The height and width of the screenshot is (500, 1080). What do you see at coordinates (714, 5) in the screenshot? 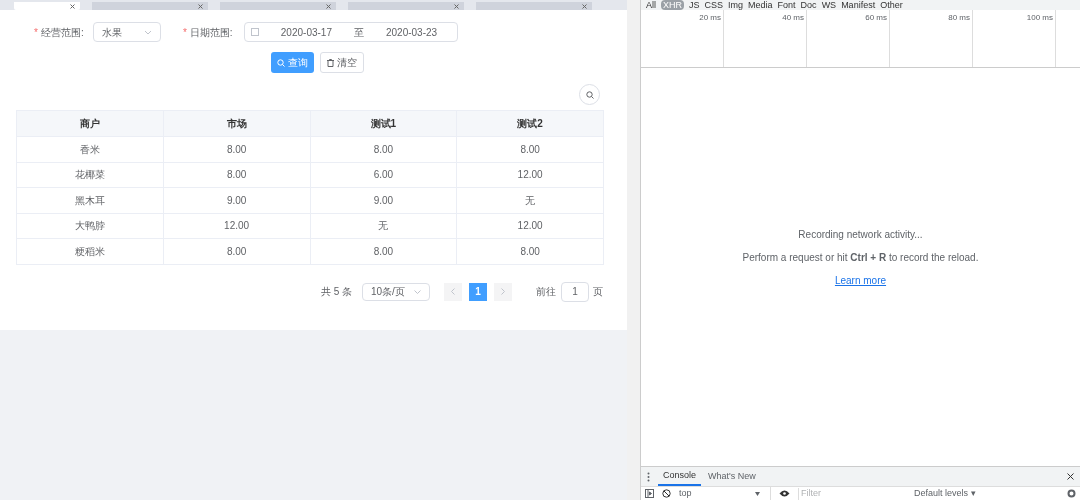
I see `filter-tab: CSS` at bounding box center [714, 5].